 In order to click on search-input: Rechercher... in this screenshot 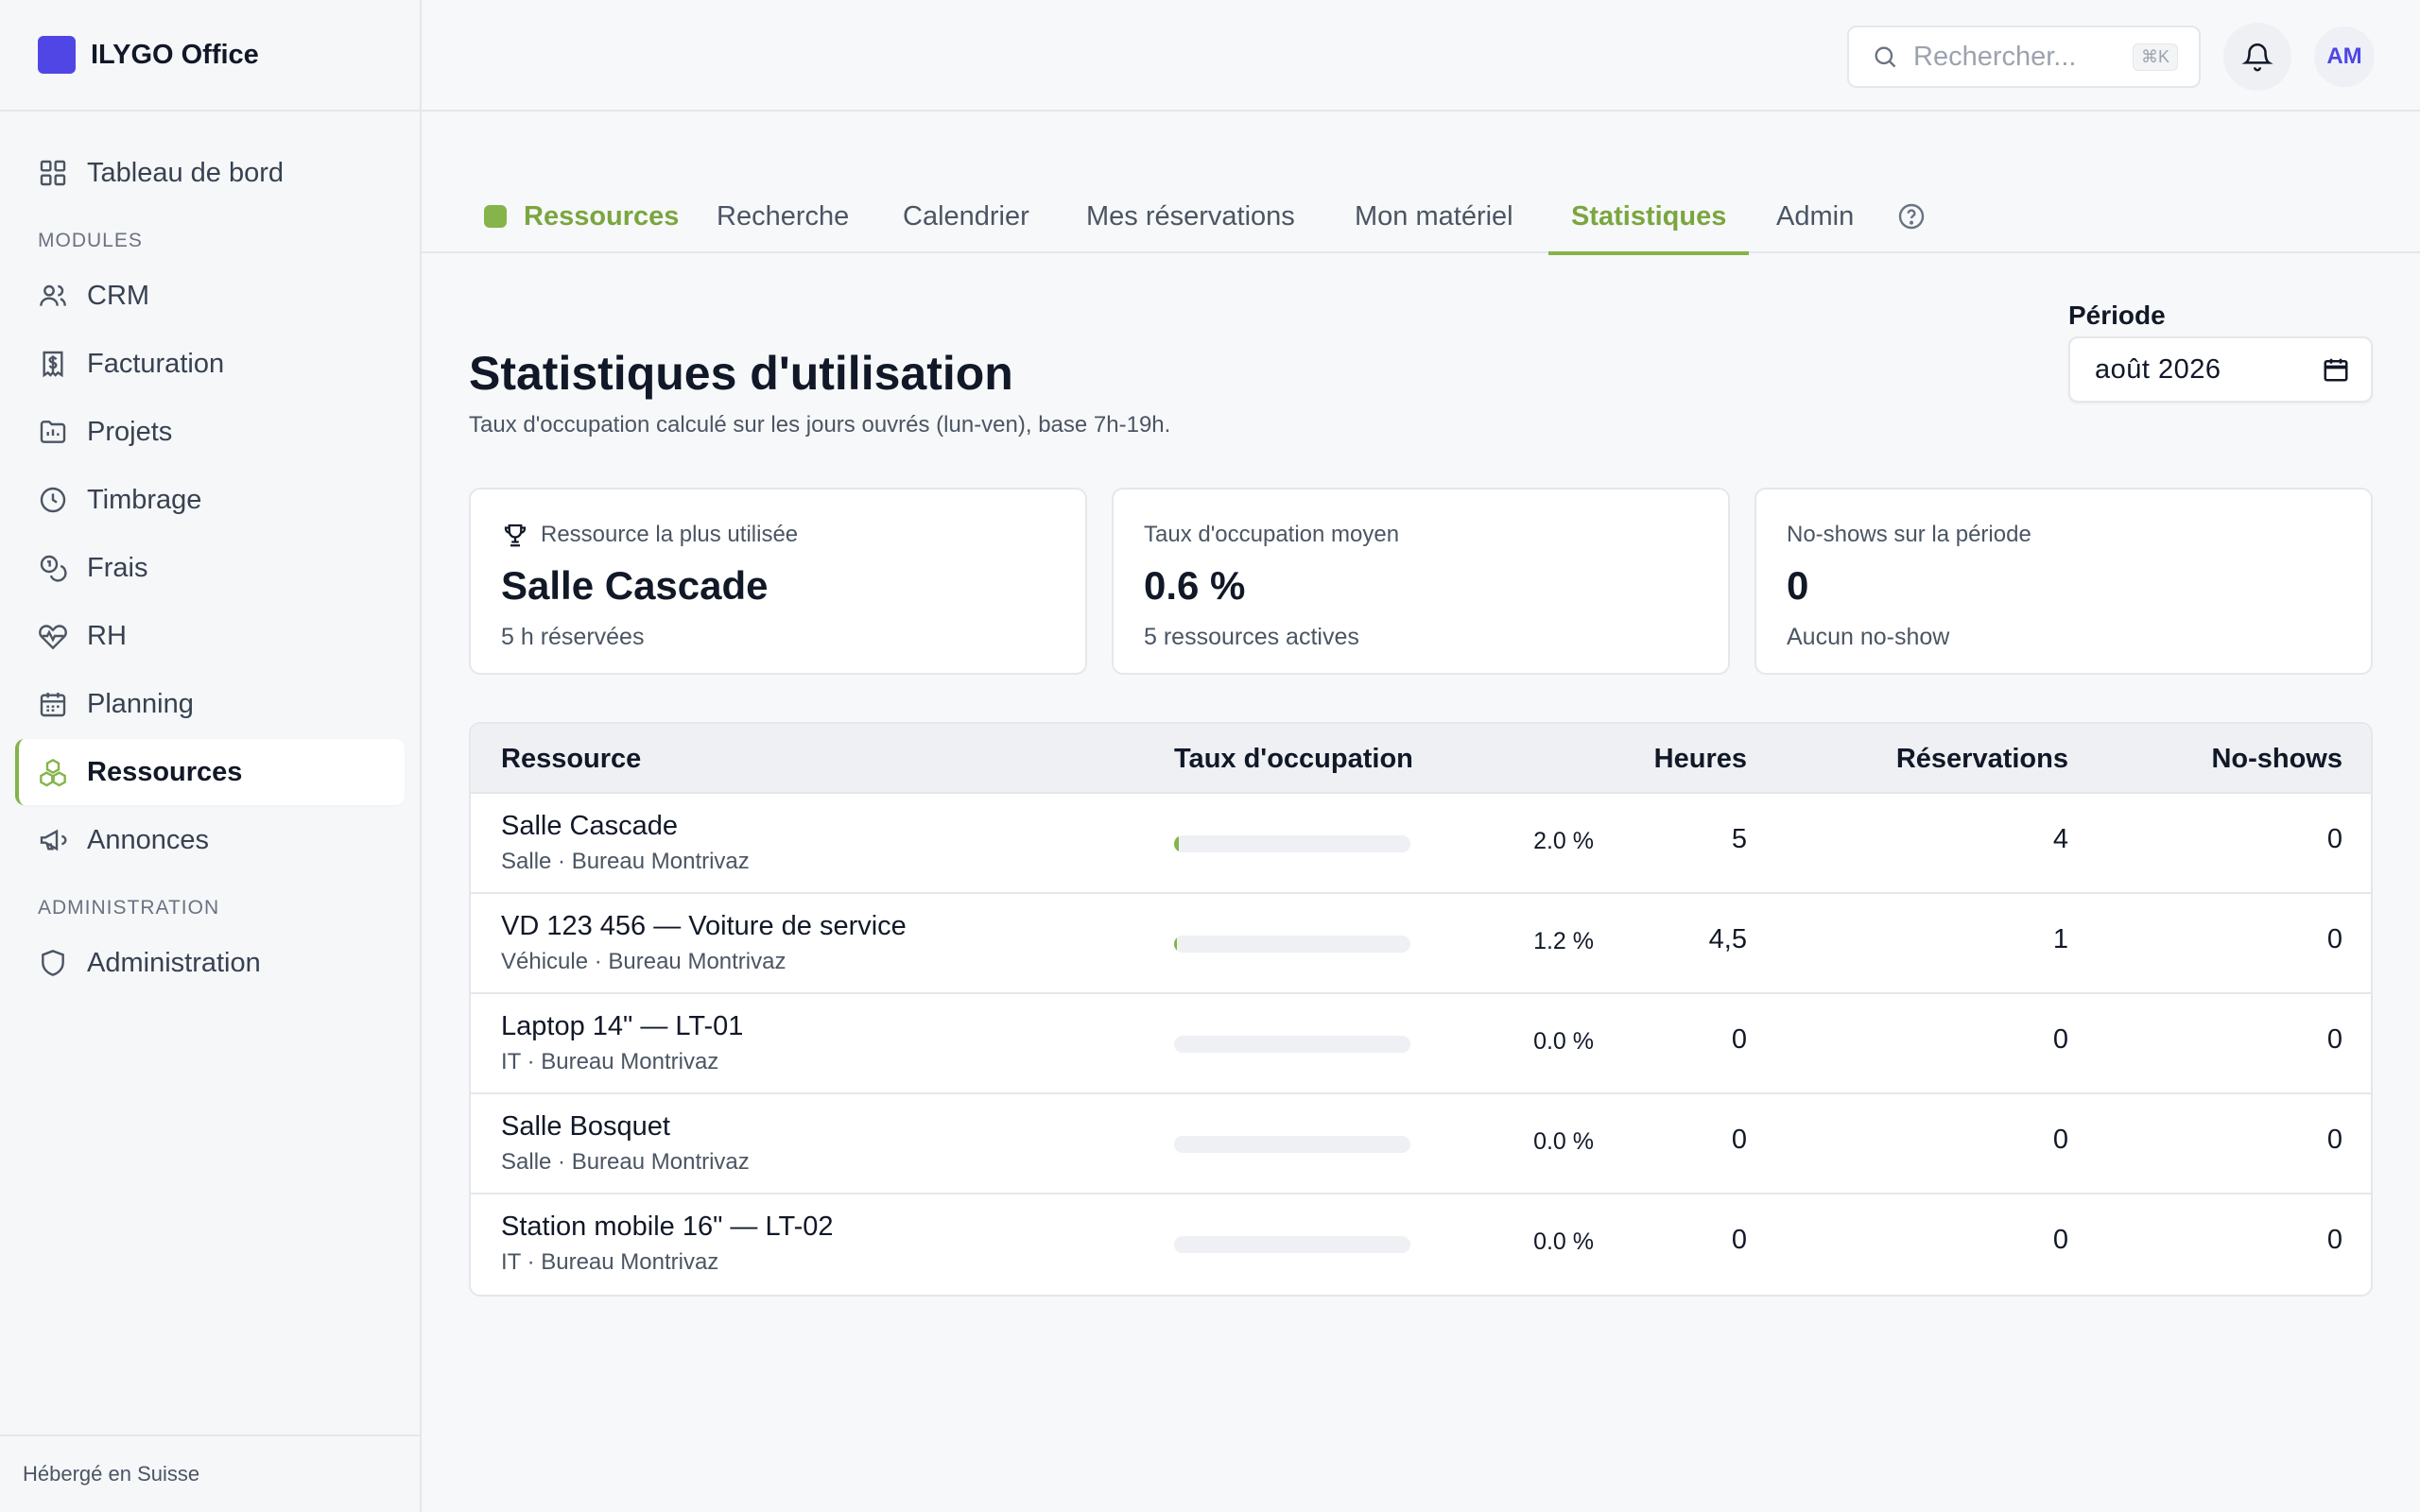, I will do `click(2023, 57)`.